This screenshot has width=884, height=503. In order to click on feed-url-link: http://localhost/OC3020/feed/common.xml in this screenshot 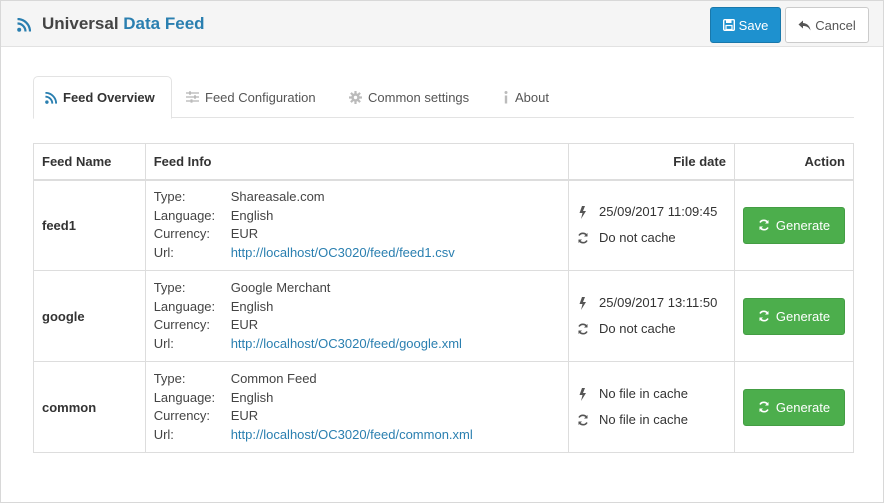, I will do `click(352, 435)`.